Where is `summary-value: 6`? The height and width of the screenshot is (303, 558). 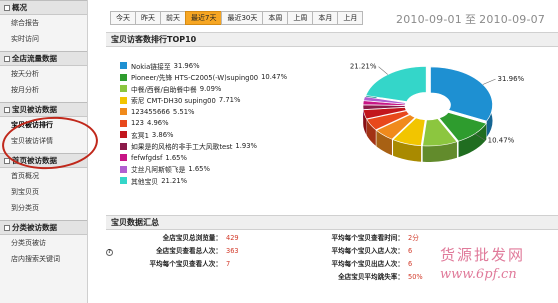 summary-value: 6 is located at coordinates (410, 251).